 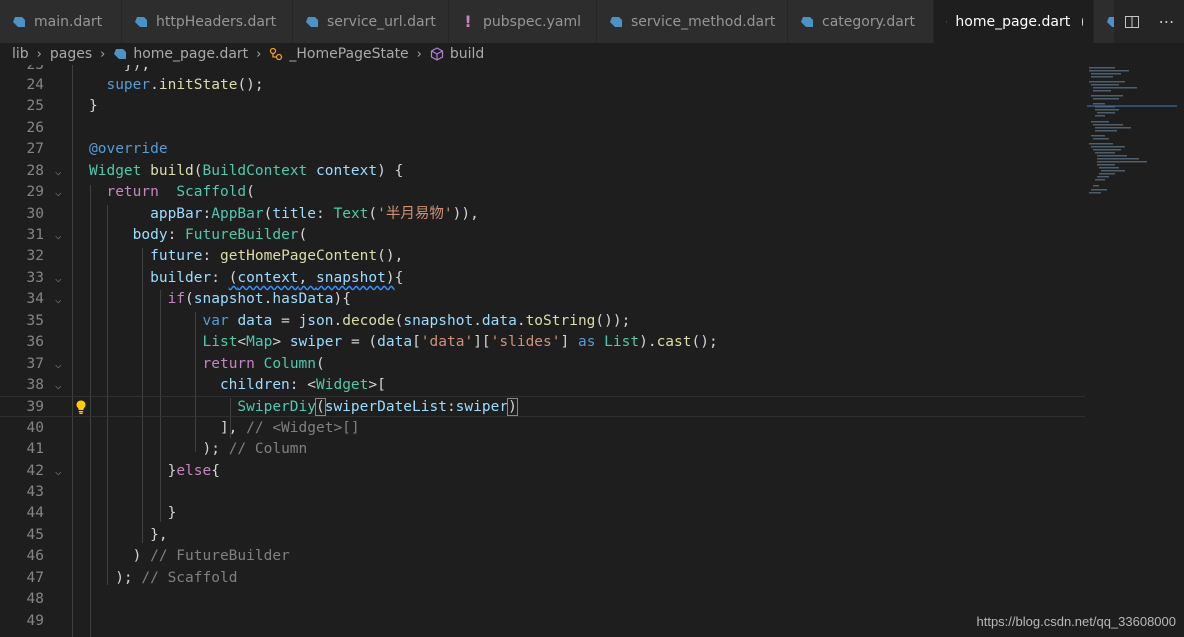 What do you see at coordinates (68, 21) in the screenshot?
I see `tab-label: main.dart` at bounding box center [68, 21].